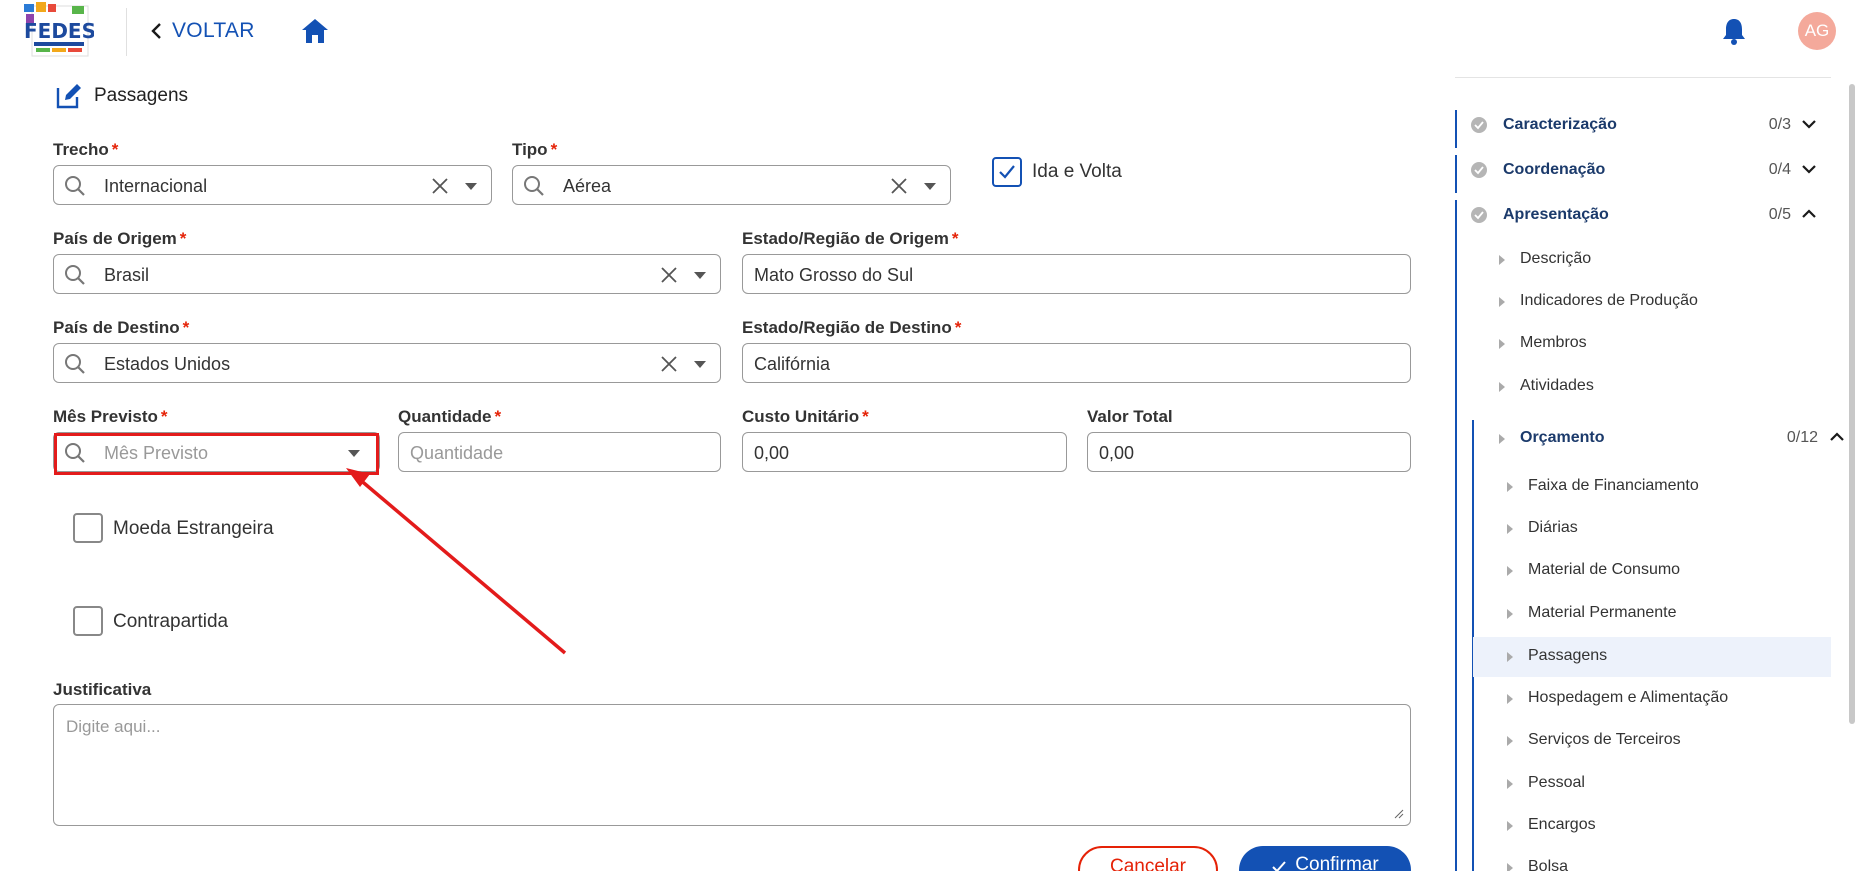 Image resolution: width=1856 pixels, height=871 pixels. I want to click on sidebar-section-coordenacao: Coordenação 0/4, so click(1644, 170).